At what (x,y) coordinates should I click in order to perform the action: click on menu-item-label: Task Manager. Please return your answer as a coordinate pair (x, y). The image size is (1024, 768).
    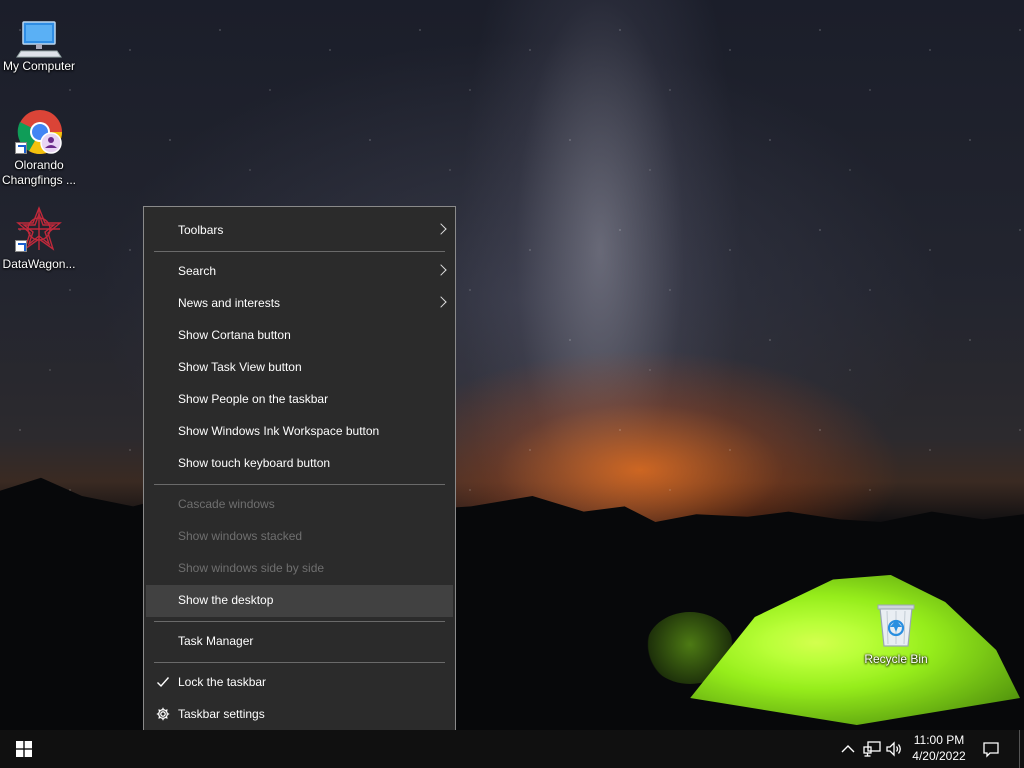
    Looking at the image, I should click on (216, 641).